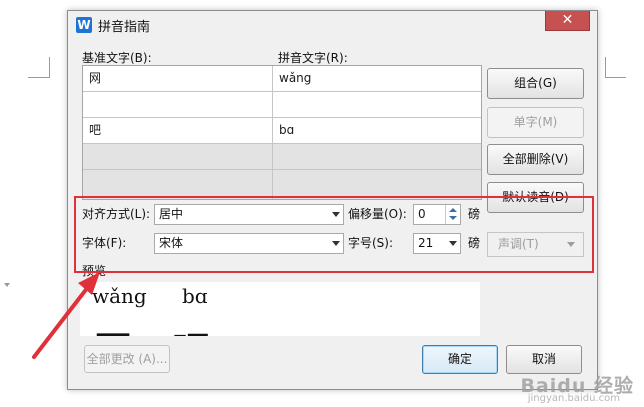  I want to click on pinyin-text-header: 拼音文字(R):, so click(313, 58).